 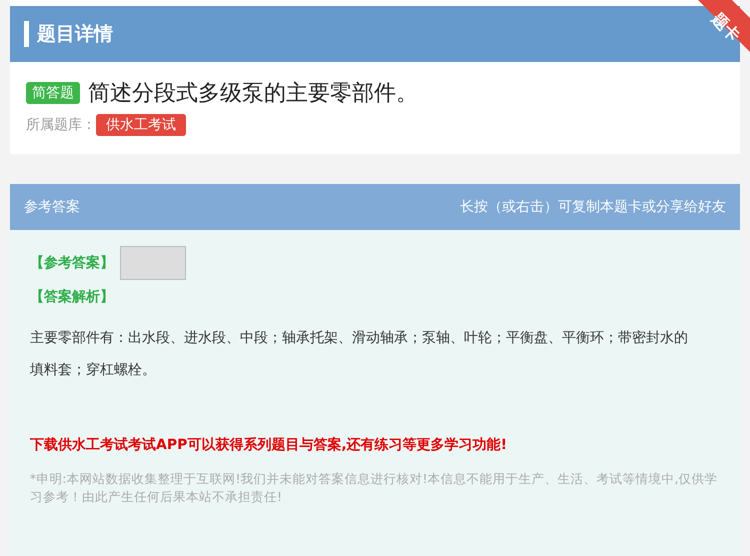 What do you see at coordinates (72, 297) in the screenshot?
I see `analysis-label: 【答案解析】` at bounding box center [72, 297].